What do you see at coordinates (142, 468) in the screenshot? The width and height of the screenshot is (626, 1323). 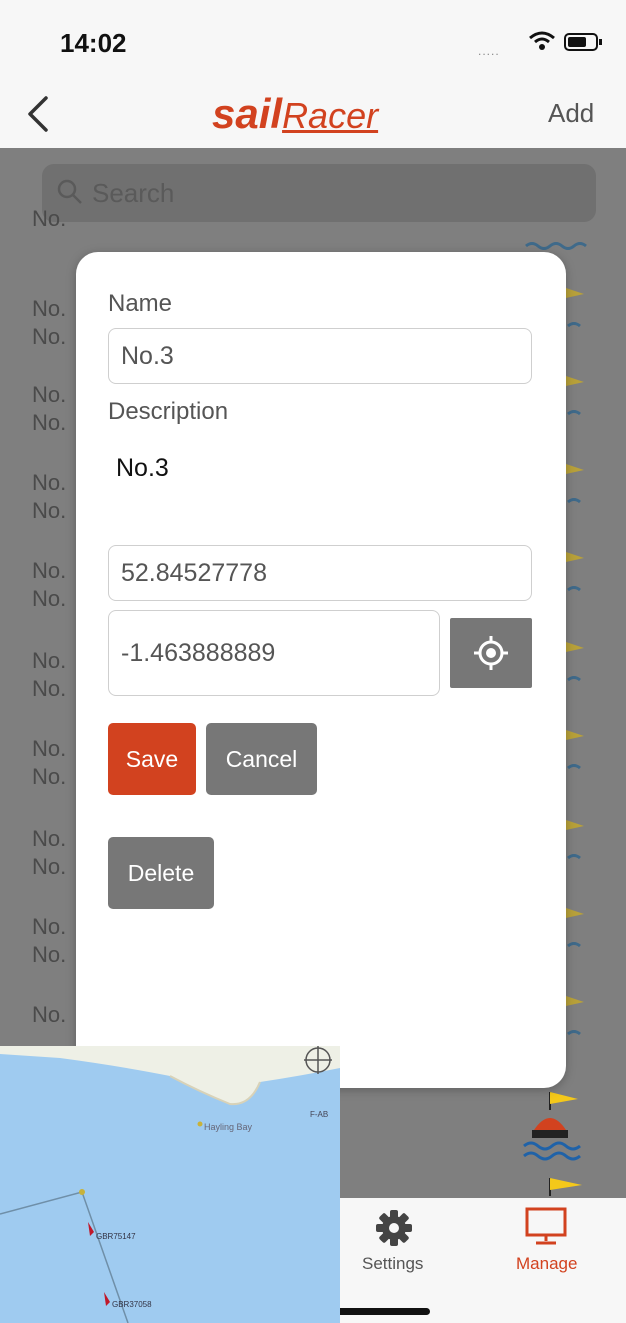 I see `description-field: No.3` at bounding box center [142, 468].